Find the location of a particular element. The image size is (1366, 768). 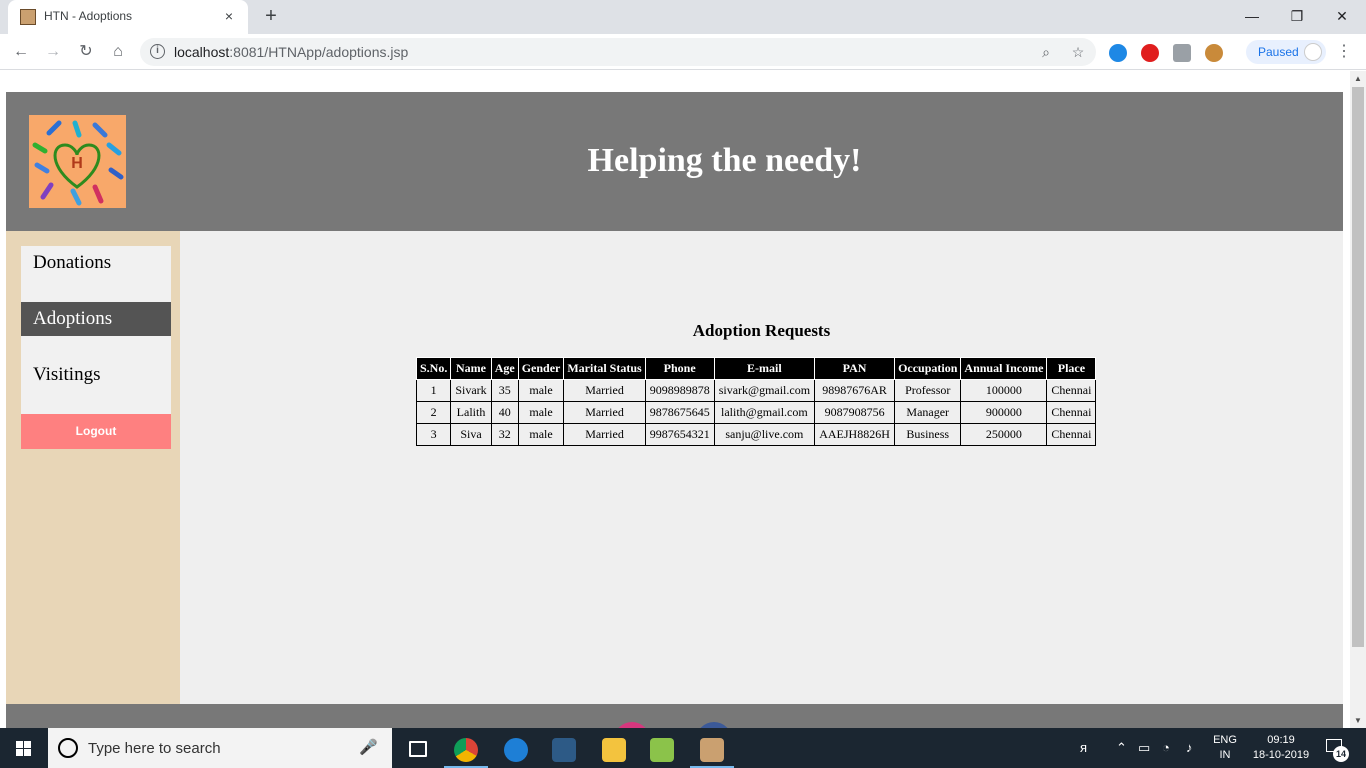

column-header: PAN is located at coordinates (855, 368).